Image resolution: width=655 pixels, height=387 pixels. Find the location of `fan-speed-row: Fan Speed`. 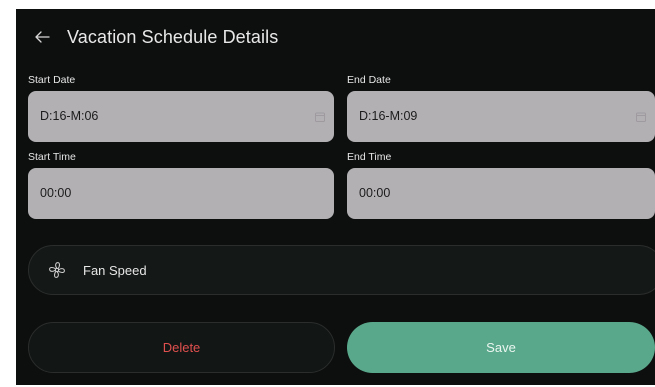

fan-speed-row: Fan Speed is located at coordinates (341, 270).